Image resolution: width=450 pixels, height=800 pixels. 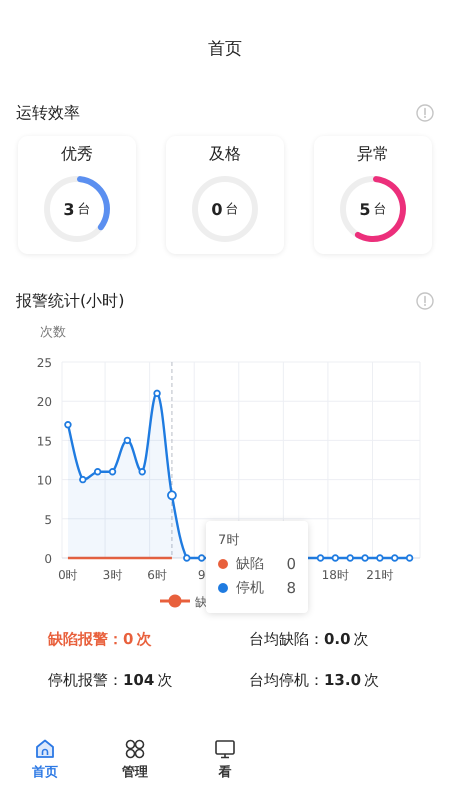 What do you see at coordinates (53, 332) in the screenshot?
I see `axis-title: 次数` at bounding box center [53, 332].